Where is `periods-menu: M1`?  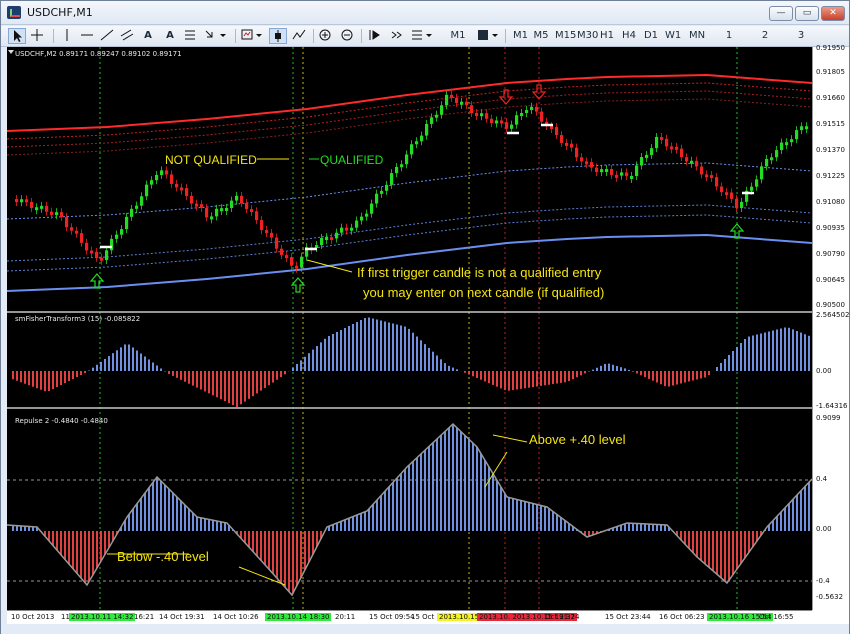
periods-menu: M1 is located at coordinates (458, 39).